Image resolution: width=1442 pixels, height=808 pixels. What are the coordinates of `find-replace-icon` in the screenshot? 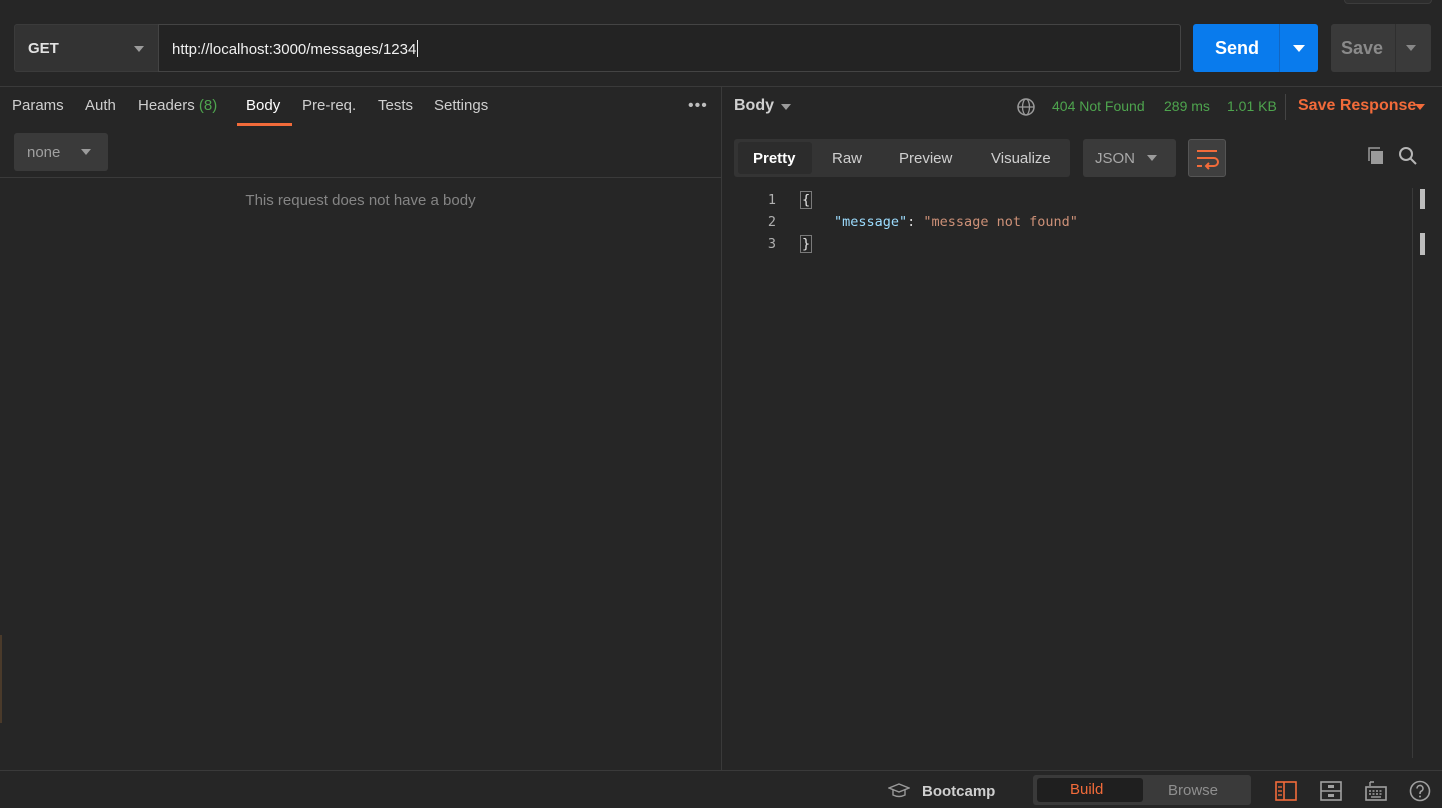 It's located at (1331, 791).